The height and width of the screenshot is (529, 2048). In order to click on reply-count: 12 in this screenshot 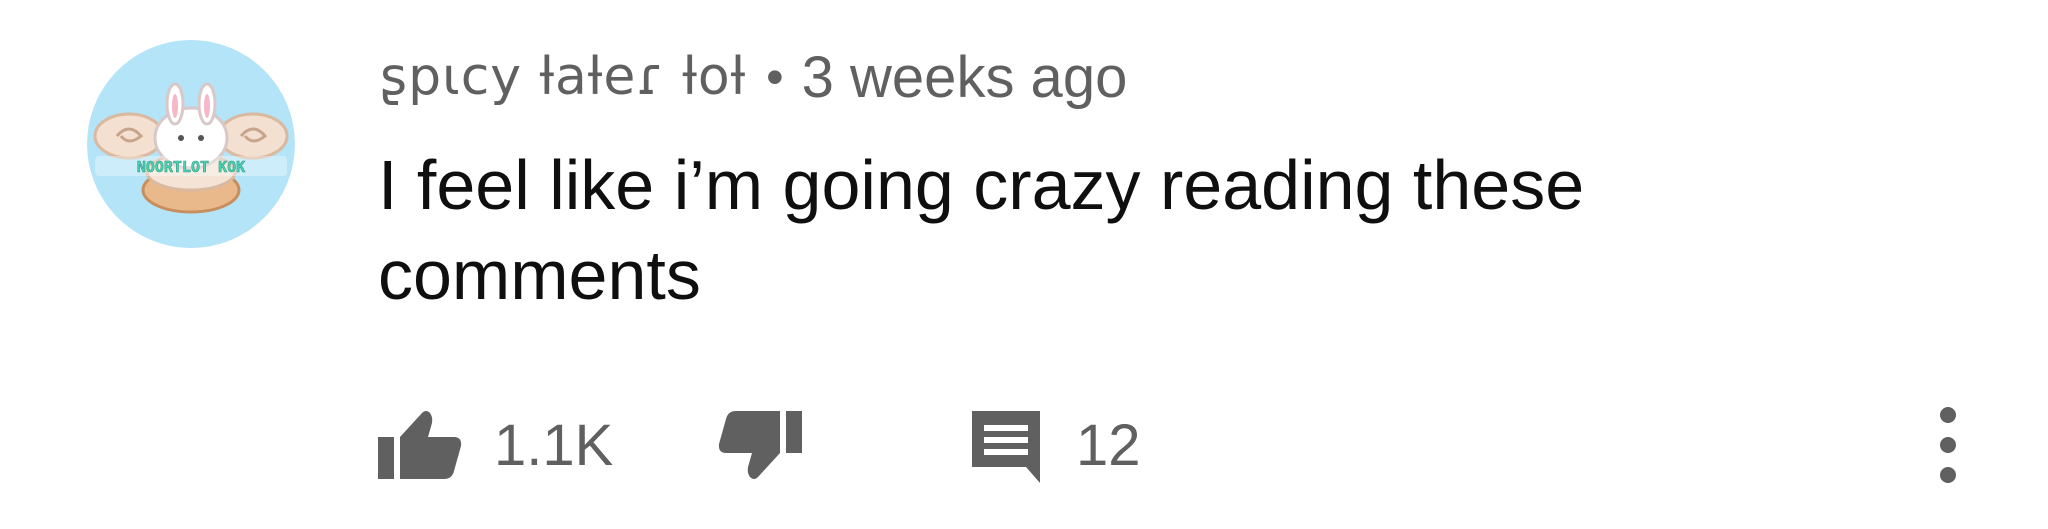, I will do `click(1108, 445)`.